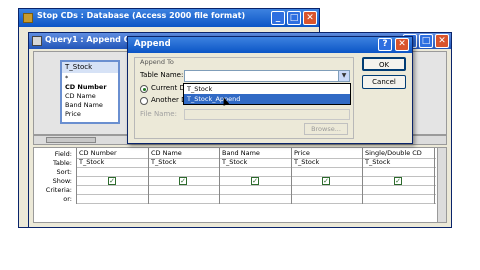 This screenshot has height=270, width=480. What do you see at coordinates (73, 114) in the screenshot?
I see `field-list-item: Price` at bounding box center [73, 114].